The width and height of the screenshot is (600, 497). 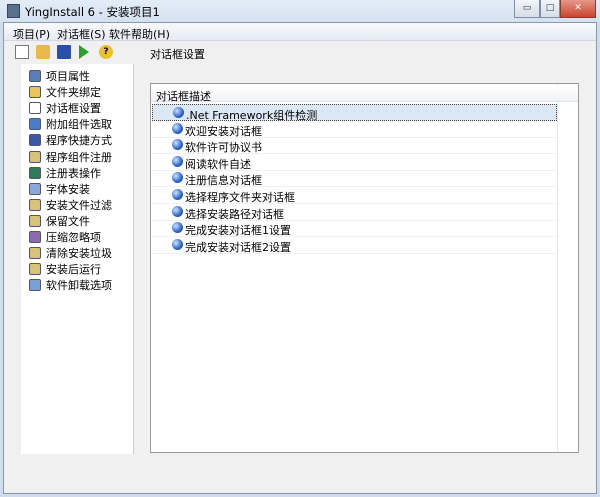 I want to click on sidebar-item: 安装文件过滤, so click(x=70, y=205).